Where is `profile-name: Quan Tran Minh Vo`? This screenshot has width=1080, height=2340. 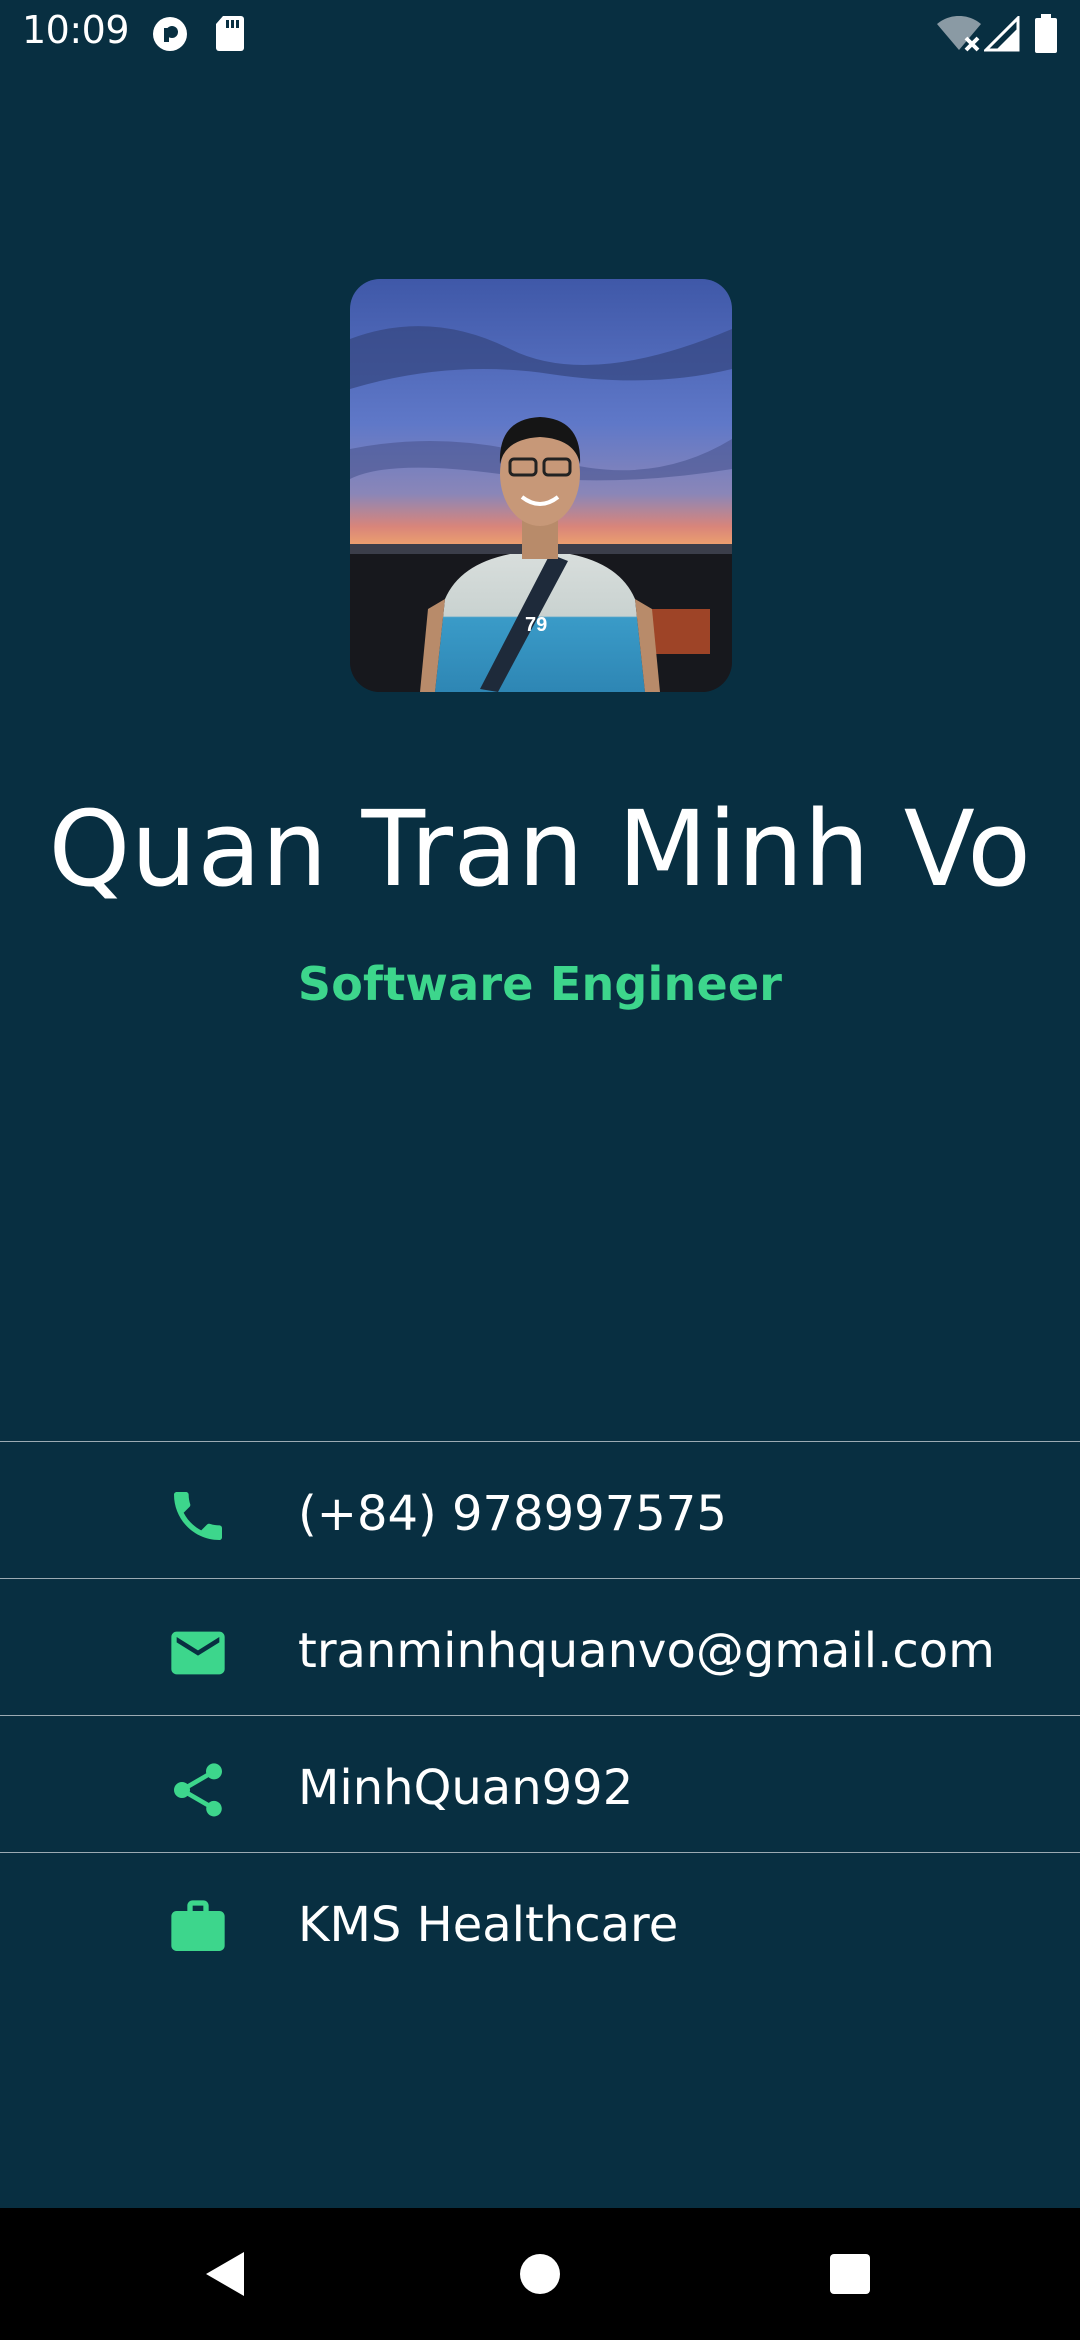 profile-name: Quan Tran Minh Vo is located at coordinates (540, 849).